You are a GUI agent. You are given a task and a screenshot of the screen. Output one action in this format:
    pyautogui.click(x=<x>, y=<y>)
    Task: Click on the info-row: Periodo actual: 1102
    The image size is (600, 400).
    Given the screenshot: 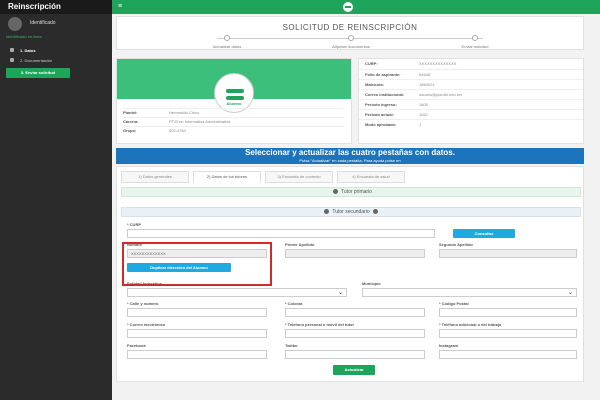 What is the action you would take?
    pyautogui.click(x=471, y=114)
    